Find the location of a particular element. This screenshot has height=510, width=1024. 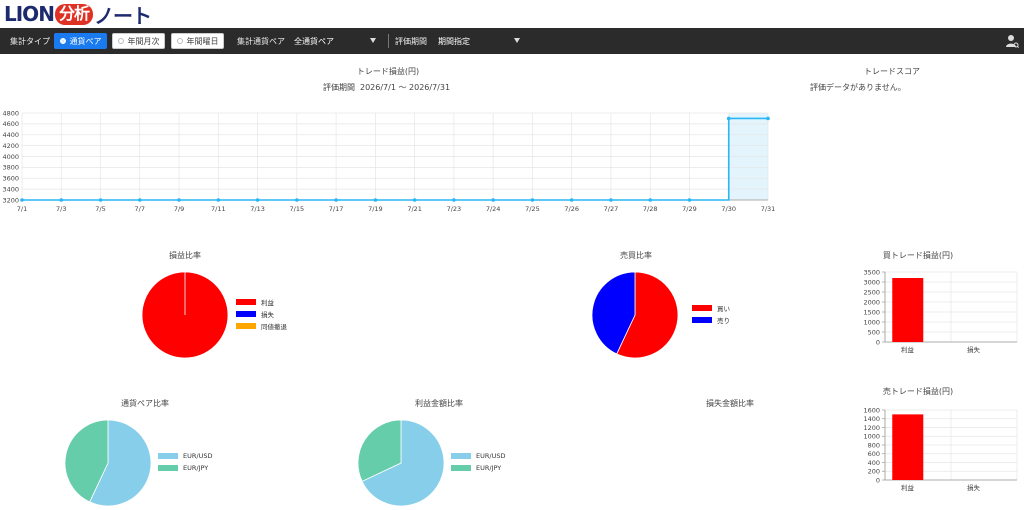

y-tick-label: 1600 is located at coordinates (871, 410).